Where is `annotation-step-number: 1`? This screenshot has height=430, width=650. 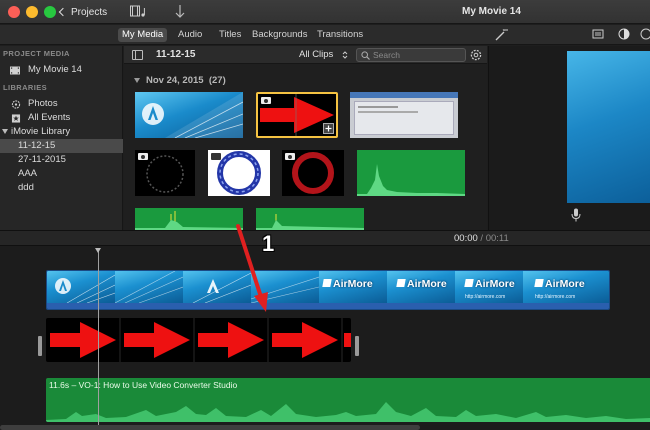 annotation-step-number: 1 is located at coordinates (268, 243).